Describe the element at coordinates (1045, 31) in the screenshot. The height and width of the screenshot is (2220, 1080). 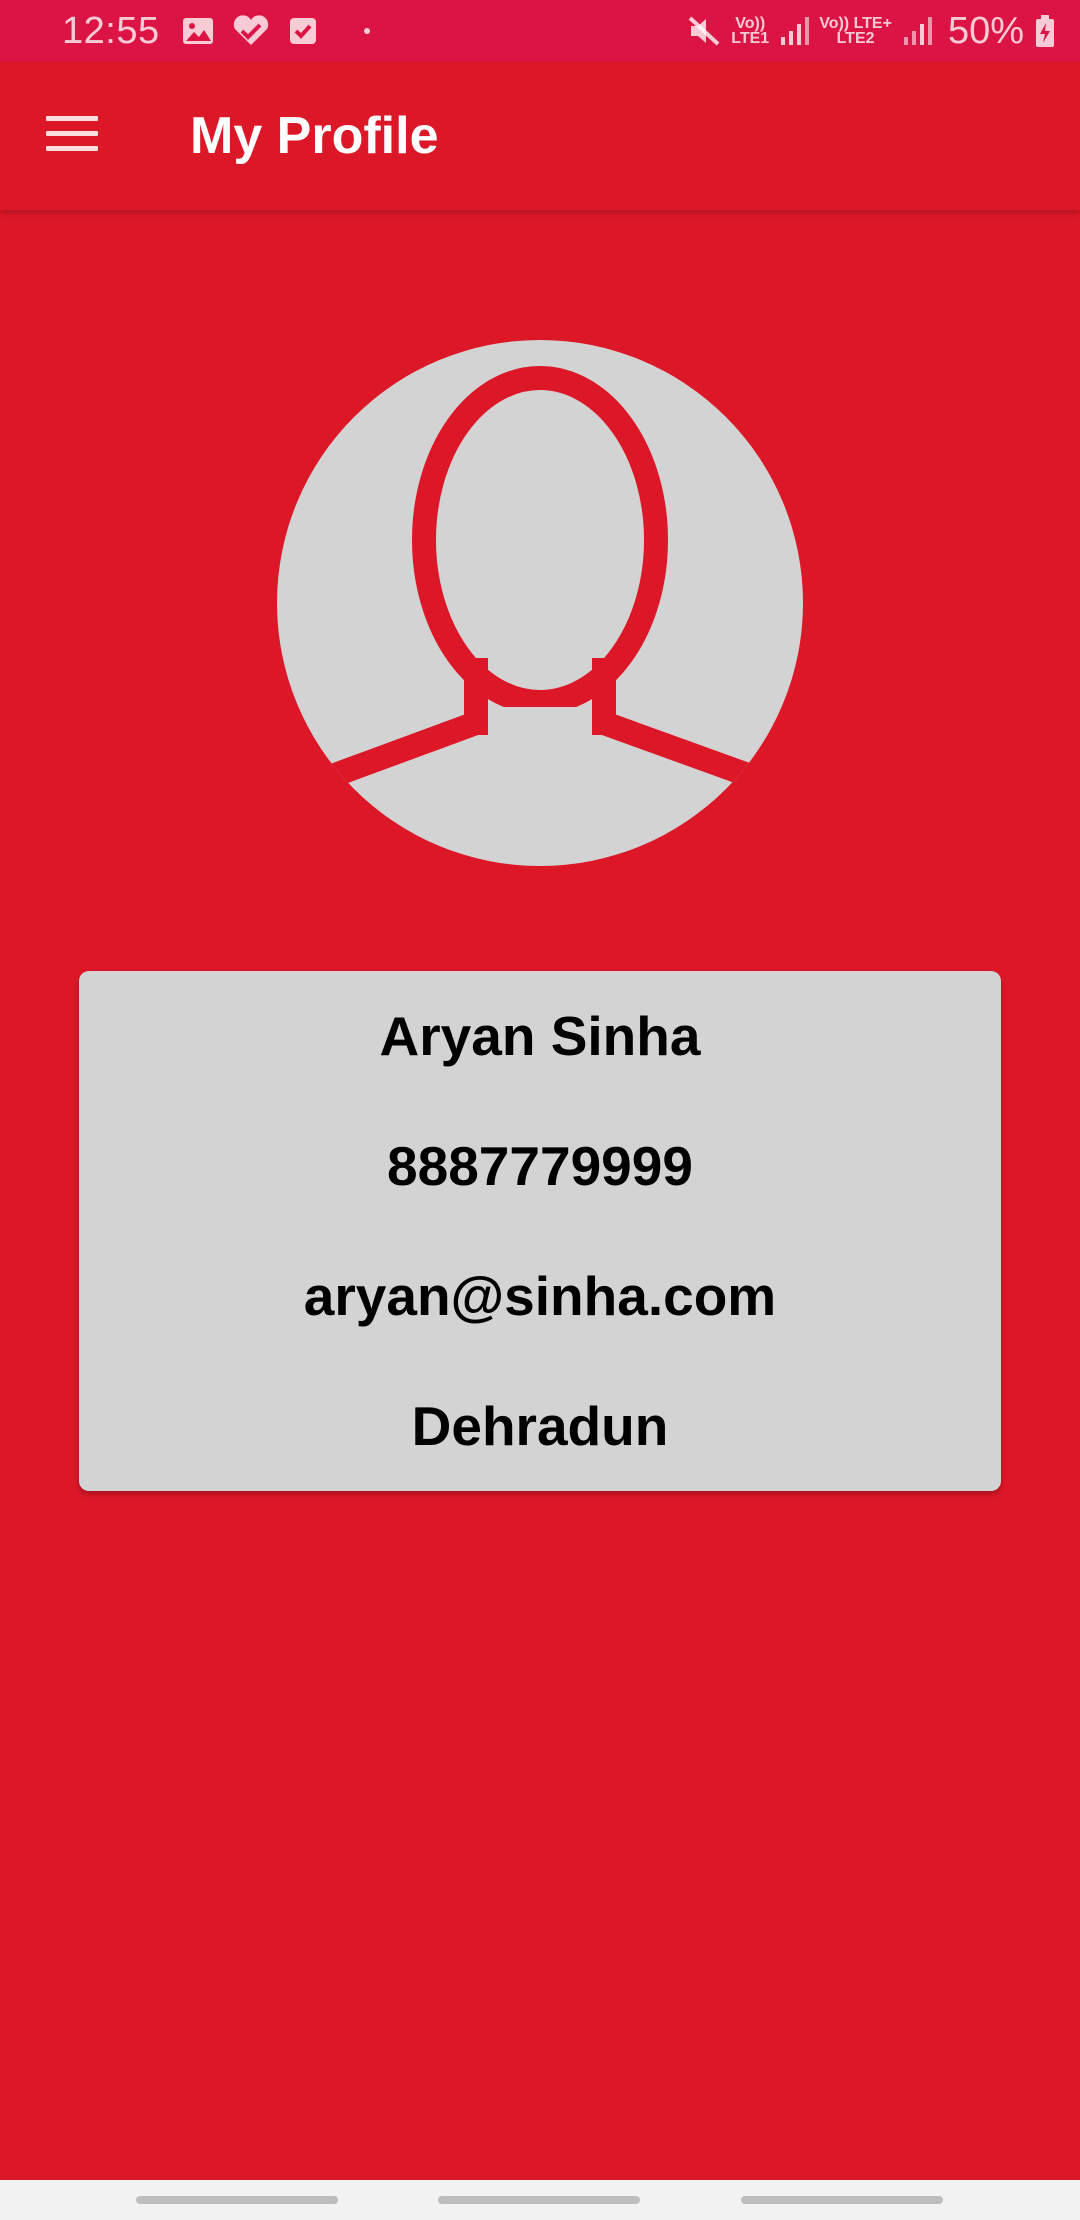
I see `battery-icon` at that location.